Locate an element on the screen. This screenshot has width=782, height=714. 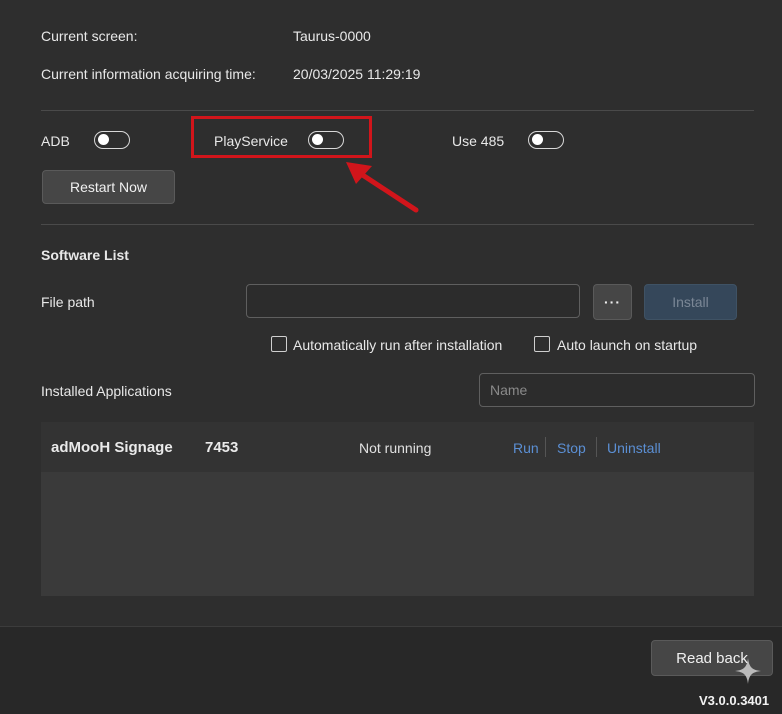
auto-launch-checkbox is located at coordinates (542, 344).